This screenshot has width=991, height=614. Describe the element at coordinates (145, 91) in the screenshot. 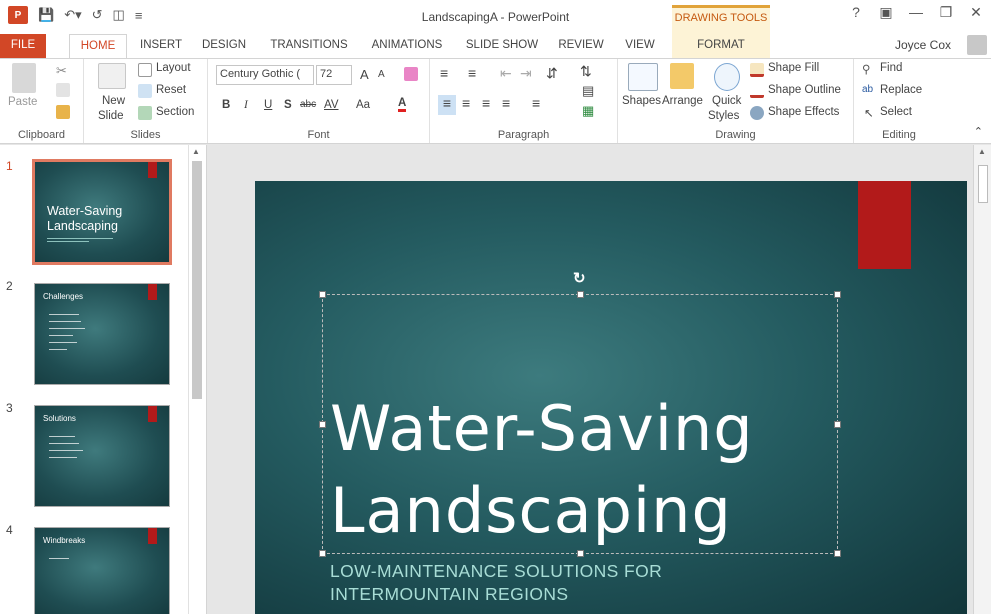

I see `reset-icon` at that location.